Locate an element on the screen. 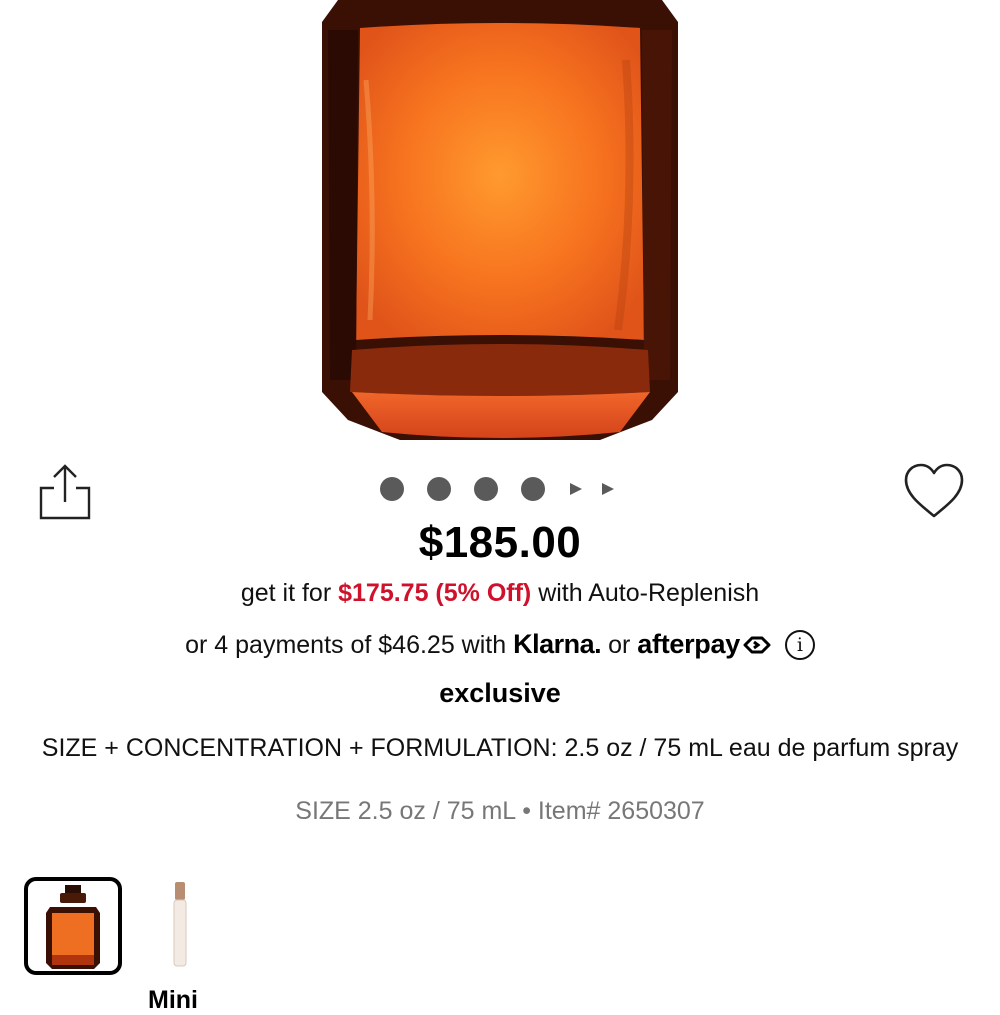 The height and width of the screenshot is (1015, 1000). auto-replenish-discount-price: $175.75 (5% Off) is located at coordinates (435, 593).